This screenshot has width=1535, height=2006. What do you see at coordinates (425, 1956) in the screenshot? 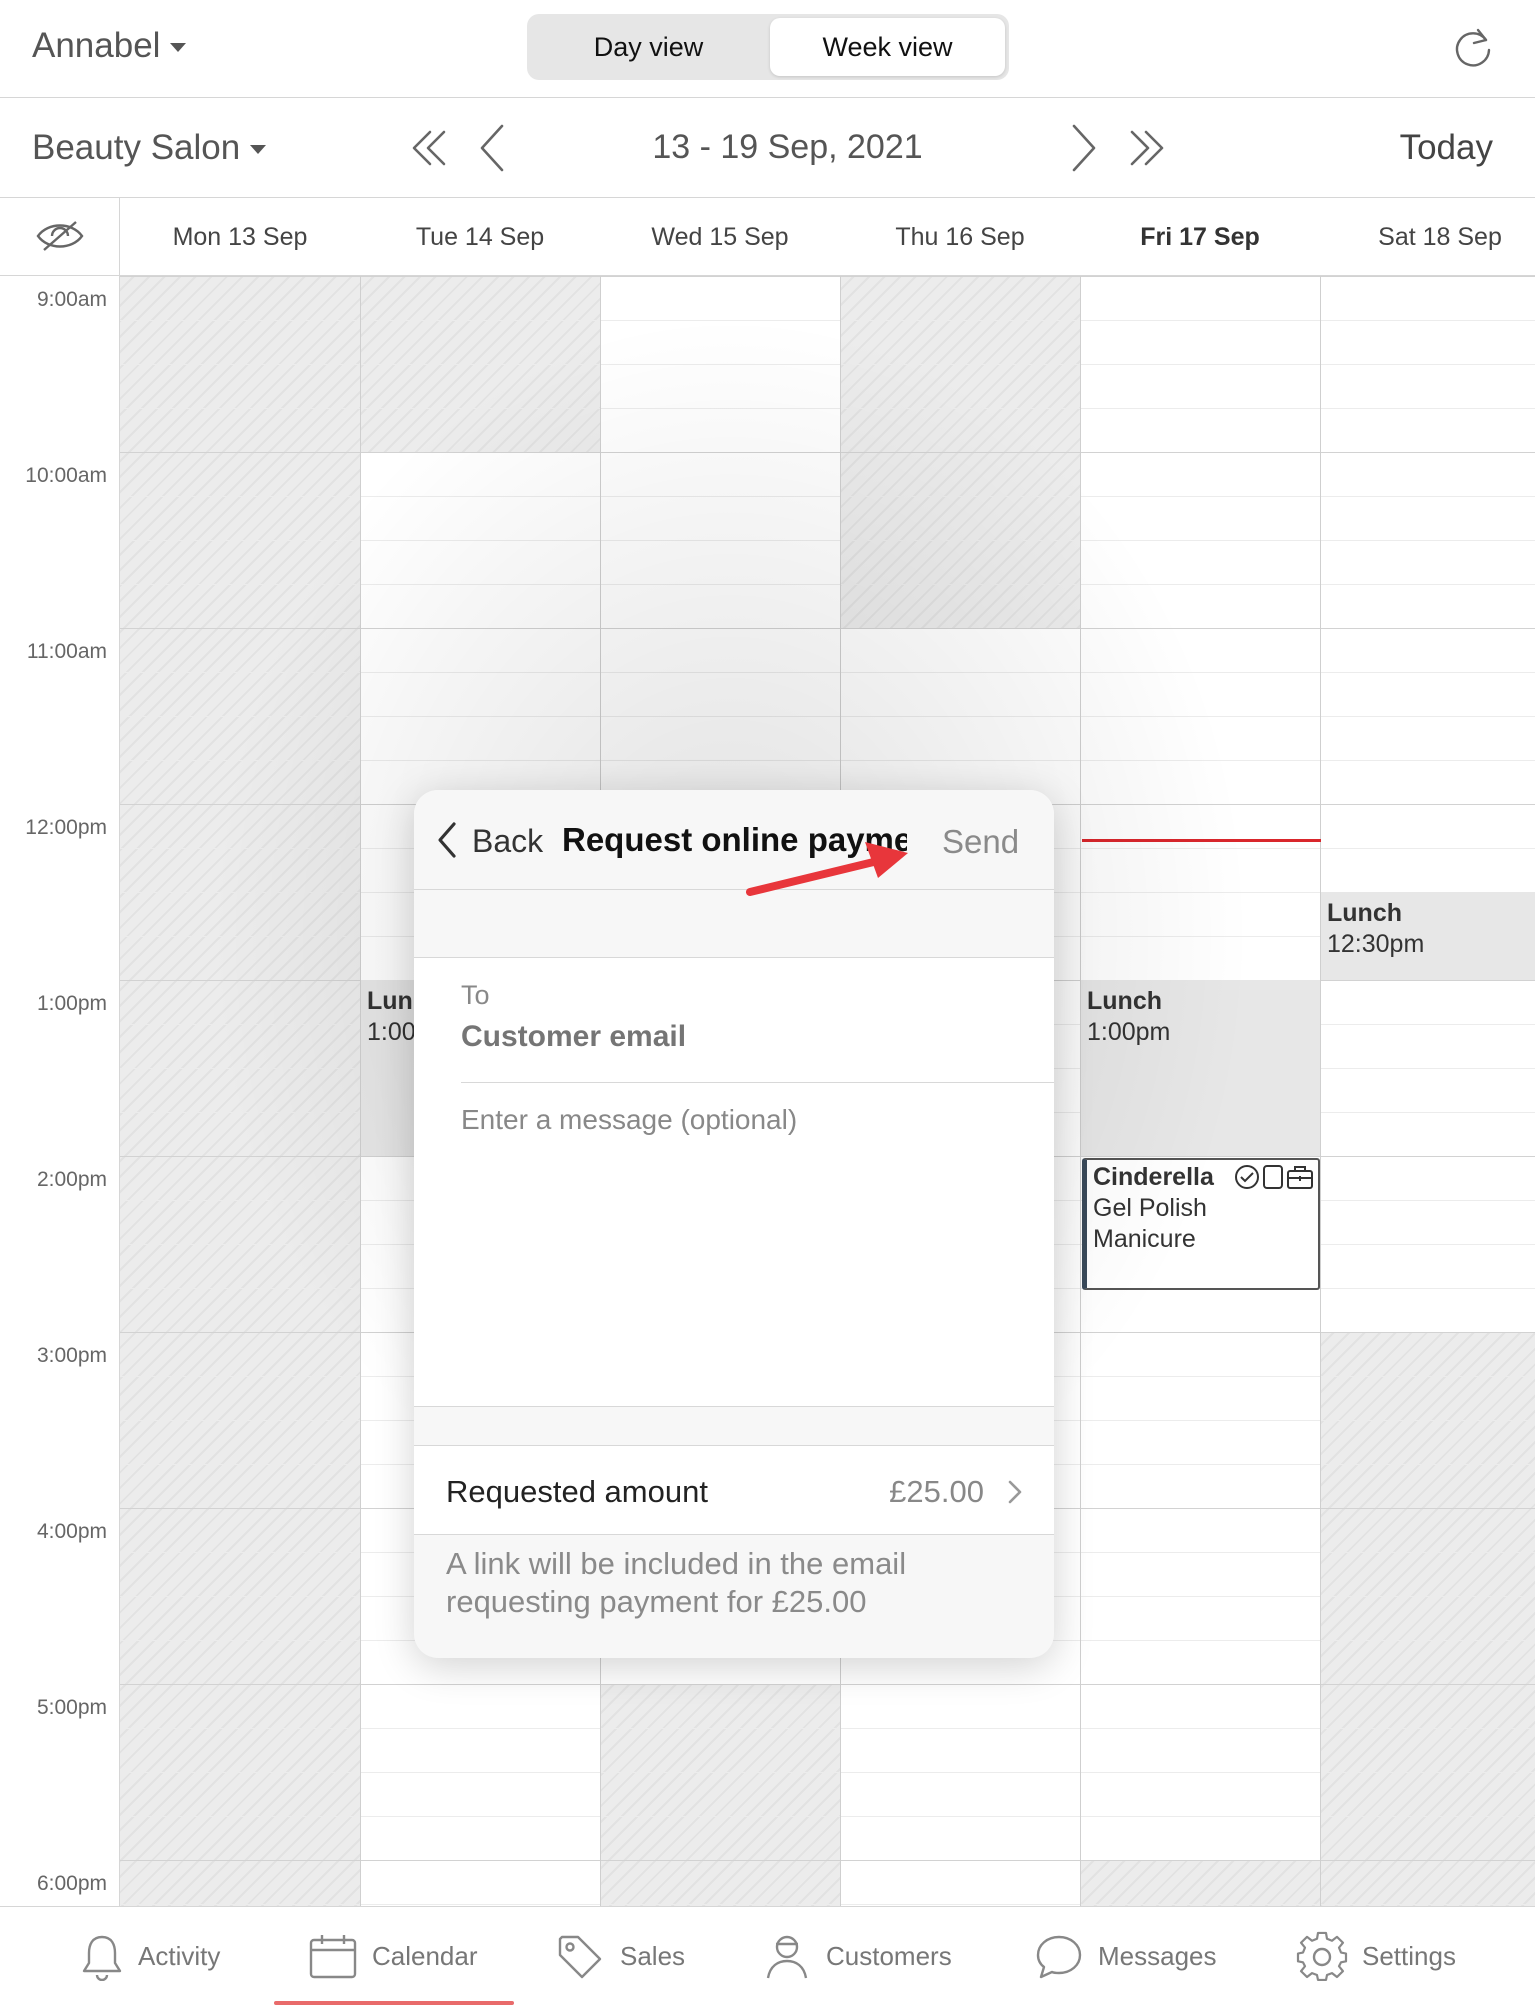
I see `tab-label: Calendar` at bounding box center [425, 1956].